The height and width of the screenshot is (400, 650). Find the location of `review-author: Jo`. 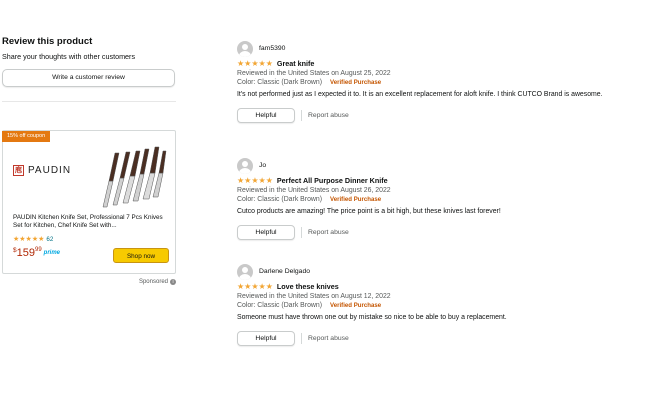

review-author: Jo is located at coordinates (437, 165).